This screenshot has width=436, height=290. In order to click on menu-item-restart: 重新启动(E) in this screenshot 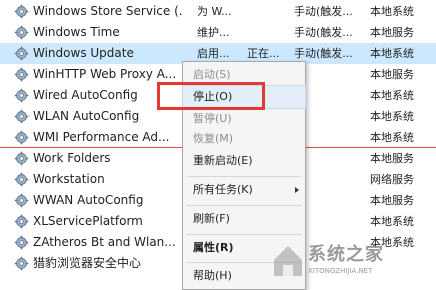, I will do `click(244, 161)`.